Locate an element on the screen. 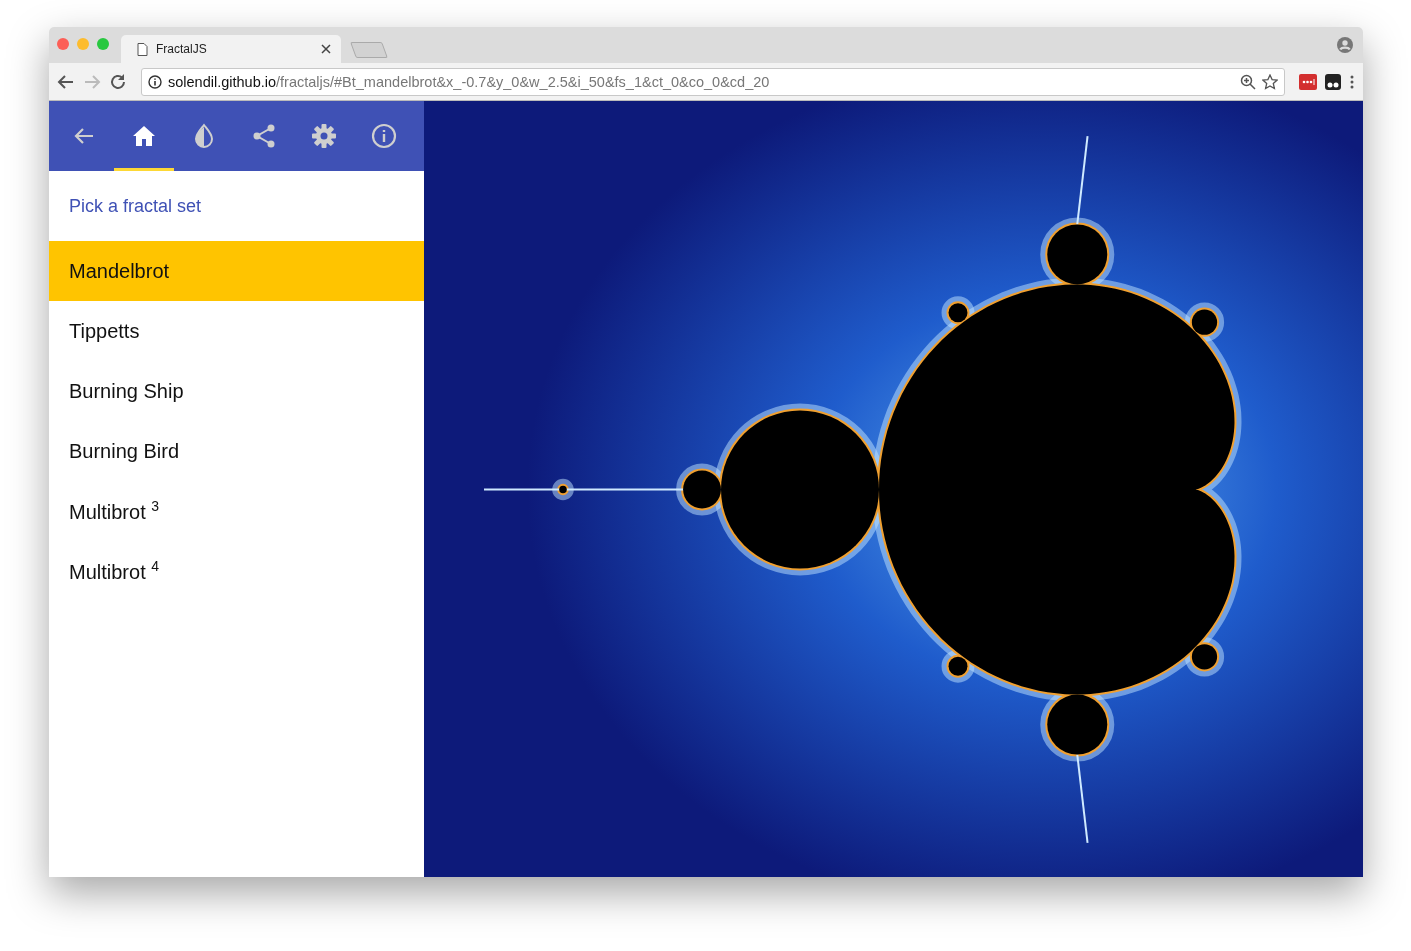  url-text: solendil.github.io/fractaljs/#Bt_mandelbrot&x_-0.7&y_0&w_2.5&i_50&fs_1&ct_0&co_0&cd_20 is located at coordinates (469, 81).